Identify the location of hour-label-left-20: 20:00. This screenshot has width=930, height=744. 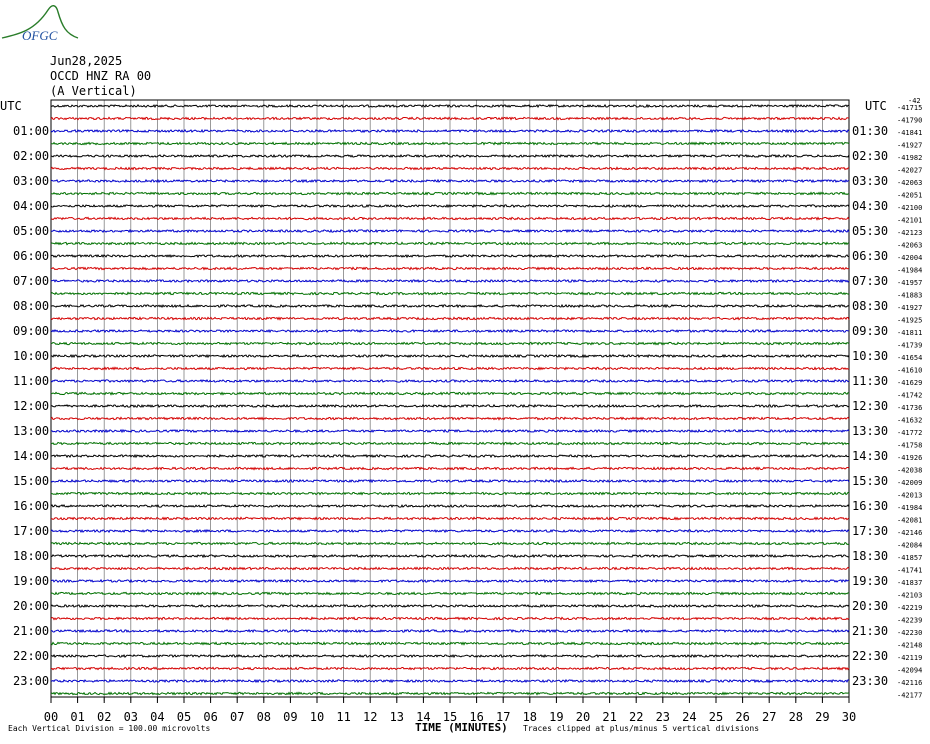
(31, 606).